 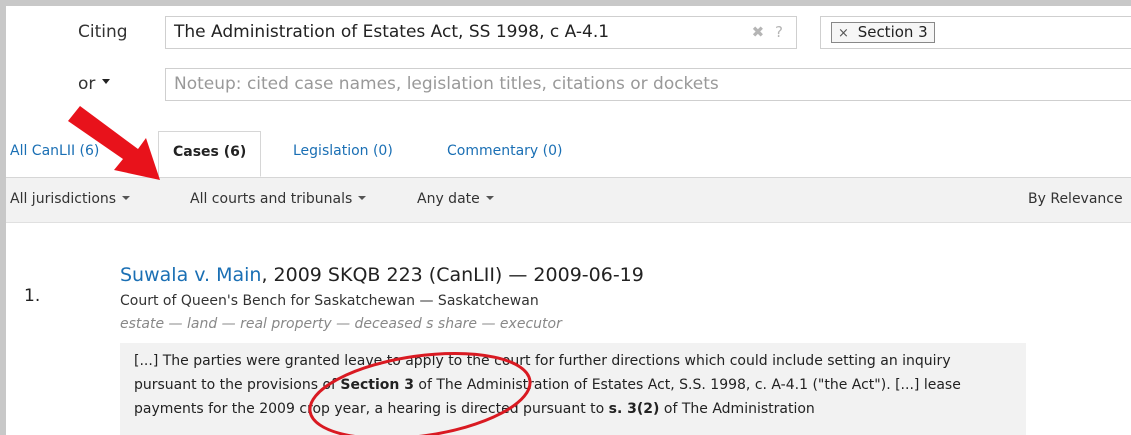 What do you see at coordinates (448, 199) in the screenshot?
I see `date-label: Any date` at bounding box center [448, 199].